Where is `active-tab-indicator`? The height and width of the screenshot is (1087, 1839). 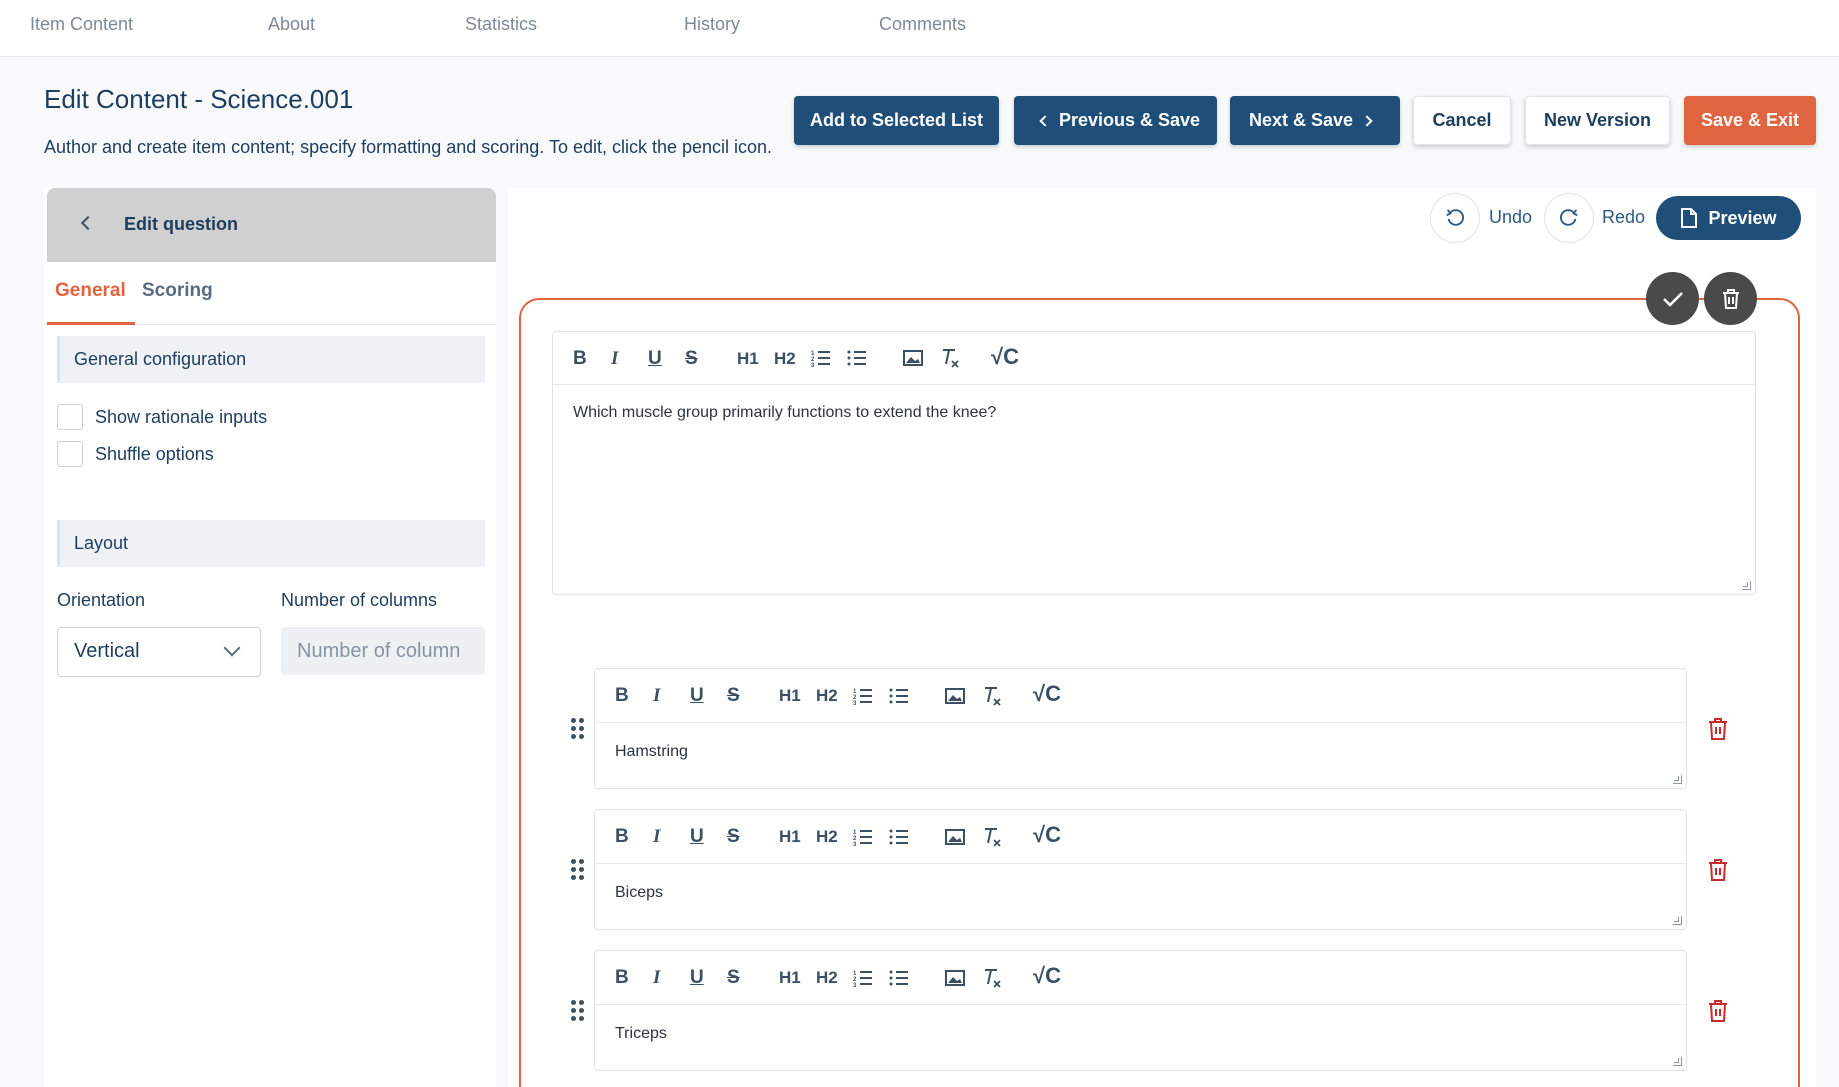 active-tab-indicator is located at coordinates (91, 323).